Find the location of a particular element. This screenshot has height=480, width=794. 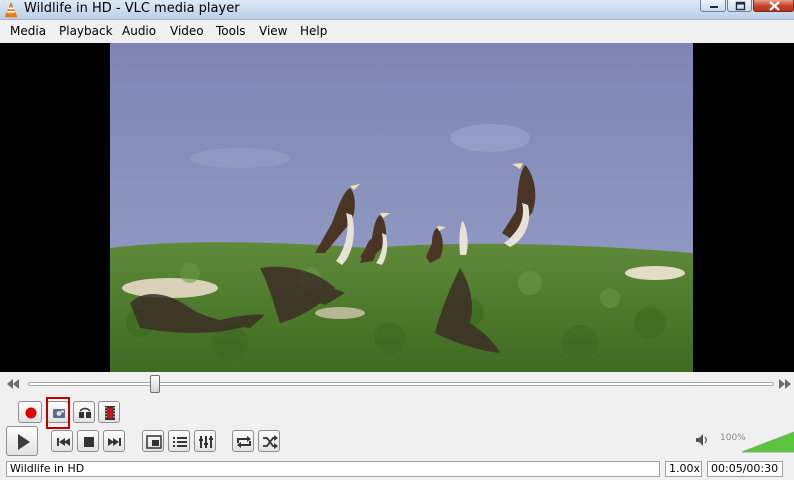

close-button is located at coordinates (773, 6).